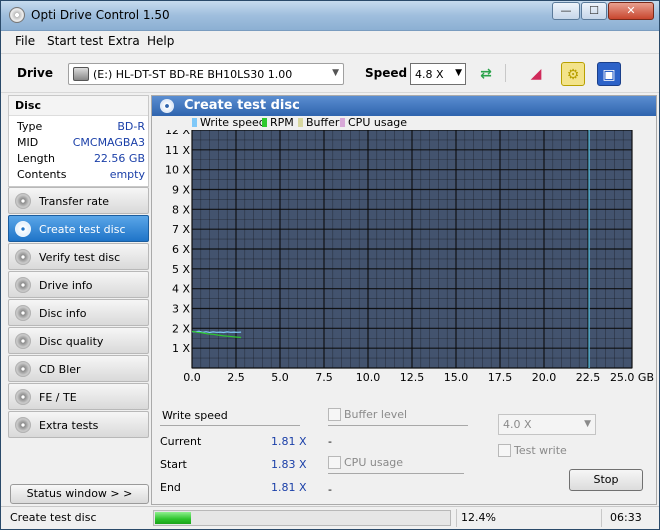 The height and width of the screenshot is (530, 660). What do you see at coordinates (547, 424) in the screenshot?
I see `test-speed-select: 4.0 X ▼` at bounding box center [547, 424].